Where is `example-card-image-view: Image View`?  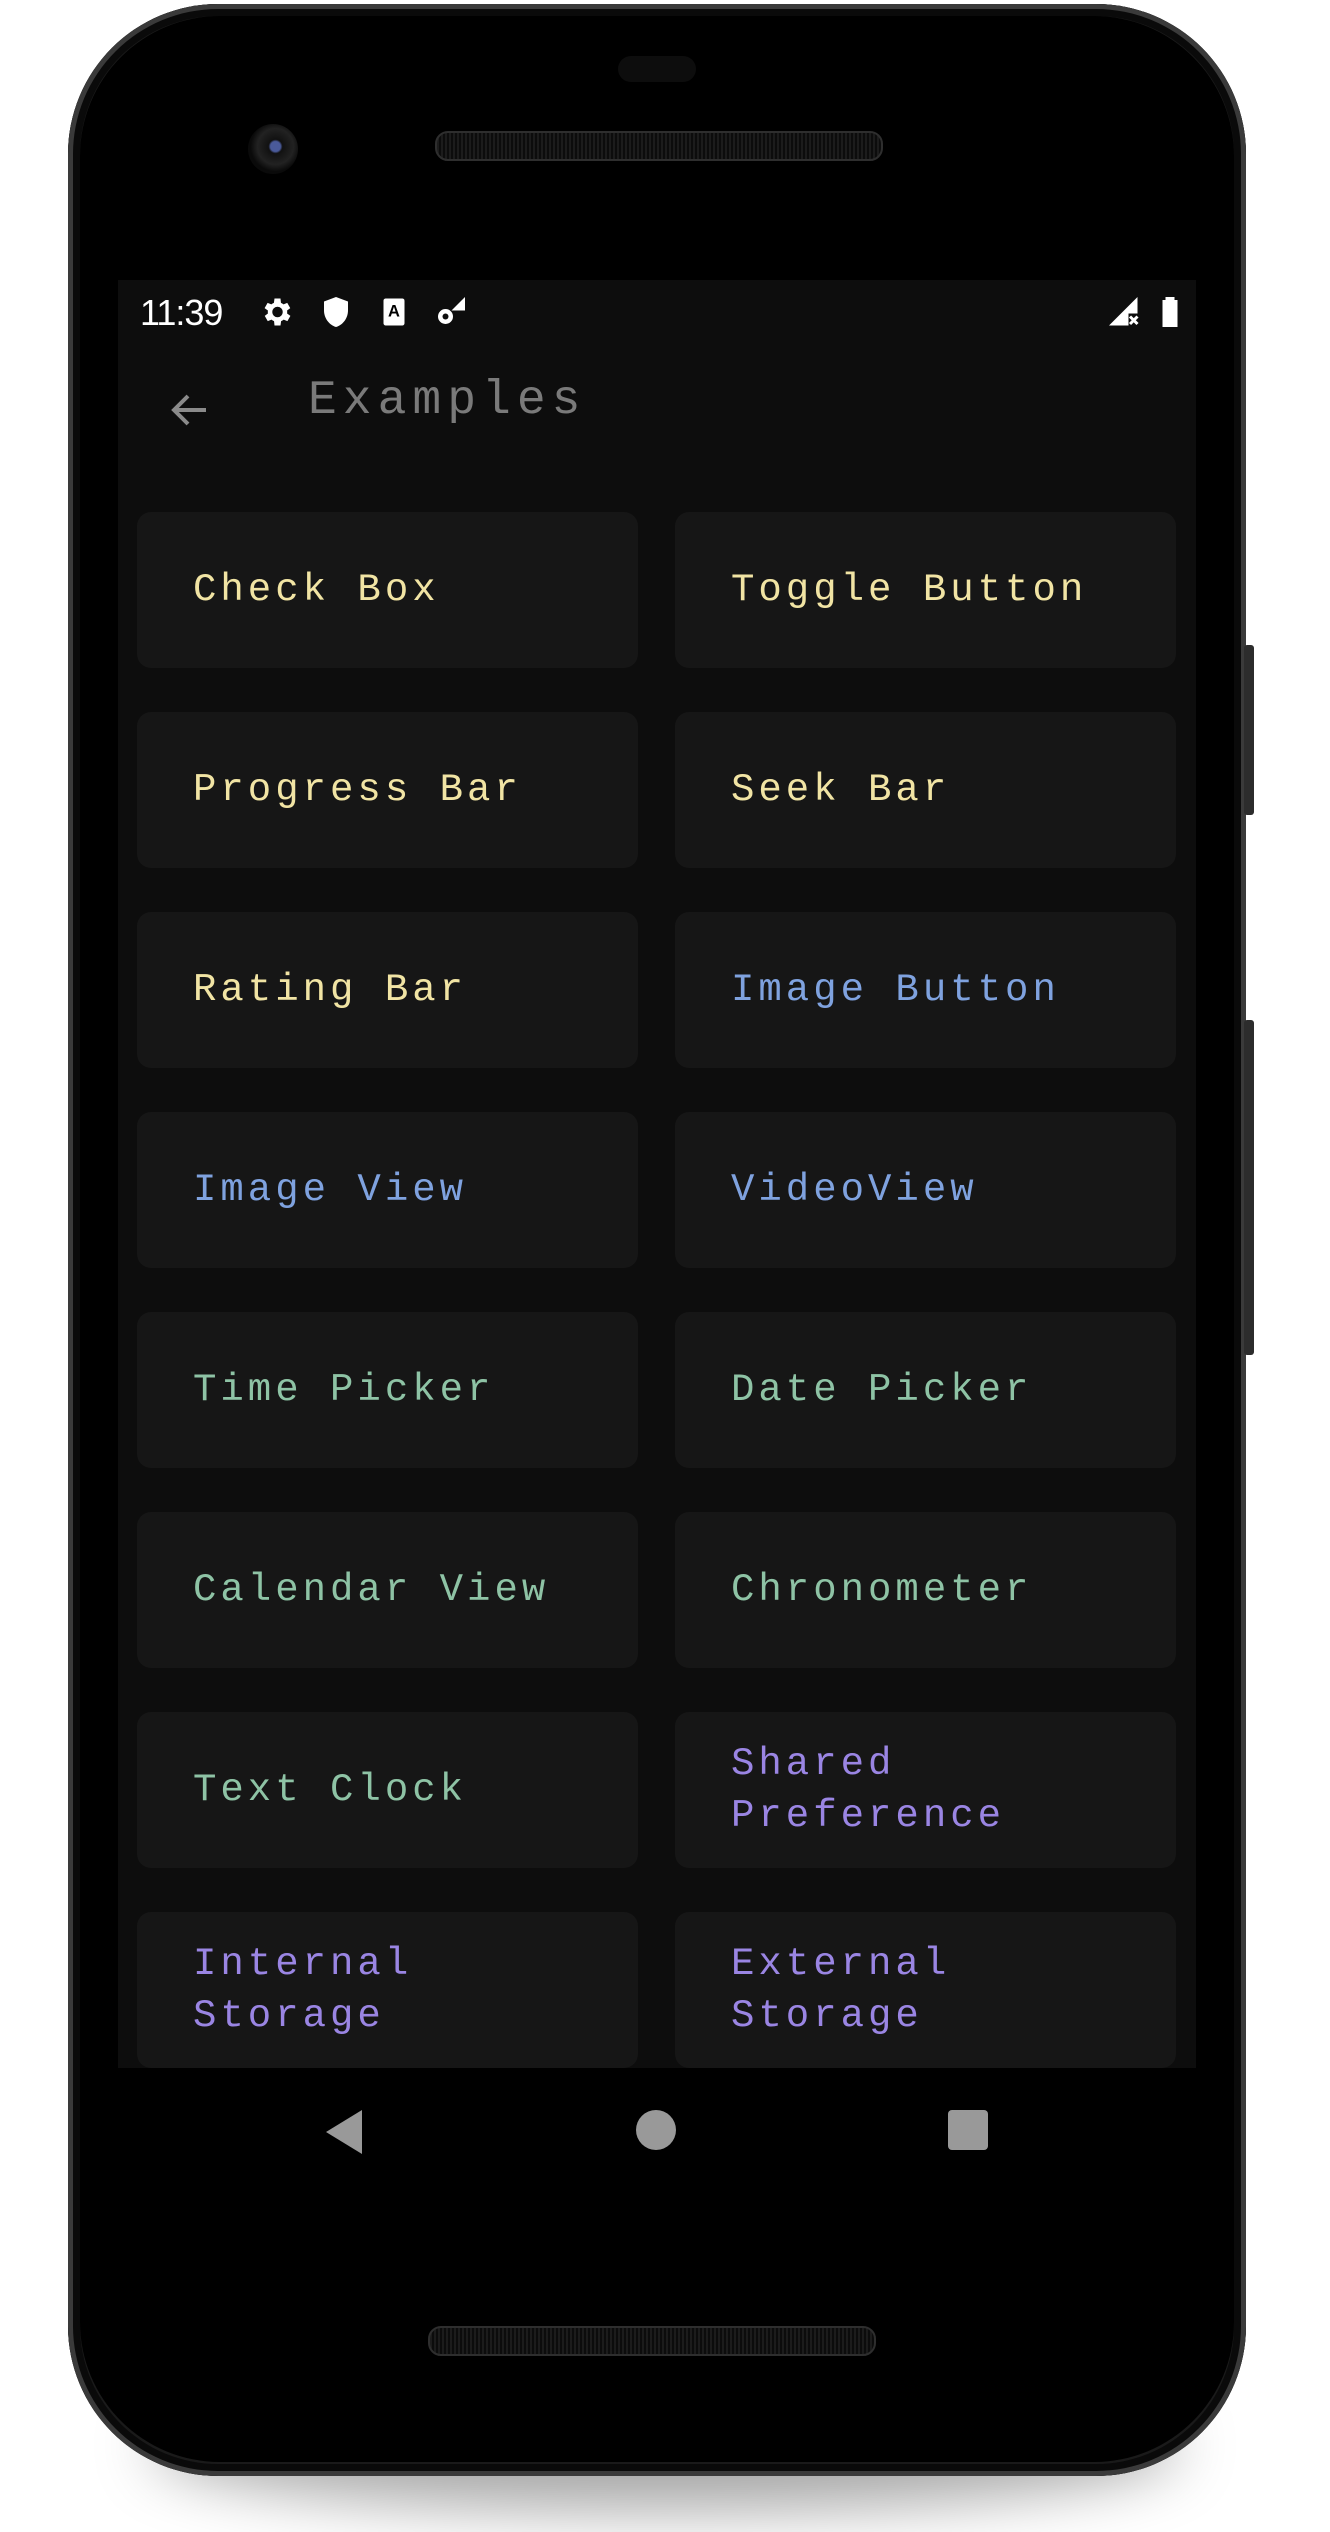
example-card-image-view: Image View is located at coordinates (387, 1190).